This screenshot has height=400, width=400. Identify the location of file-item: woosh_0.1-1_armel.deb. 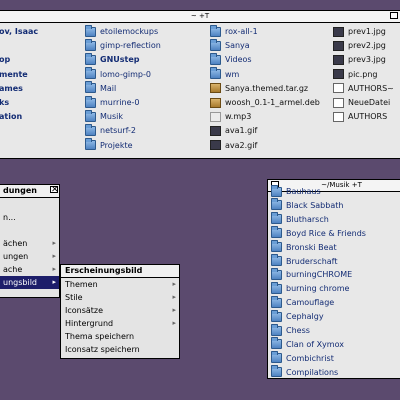
(265, 102).